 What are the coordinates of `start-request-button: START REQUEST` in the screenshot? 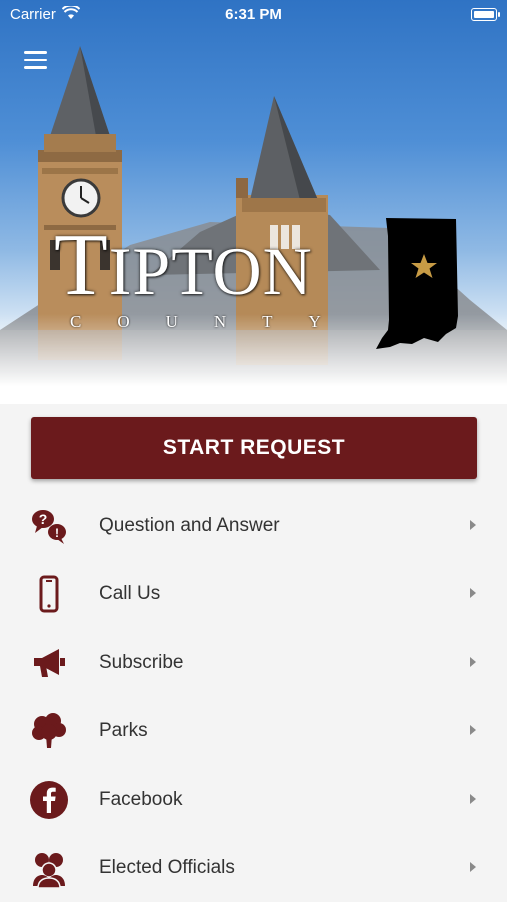 It's located at (254, 448).